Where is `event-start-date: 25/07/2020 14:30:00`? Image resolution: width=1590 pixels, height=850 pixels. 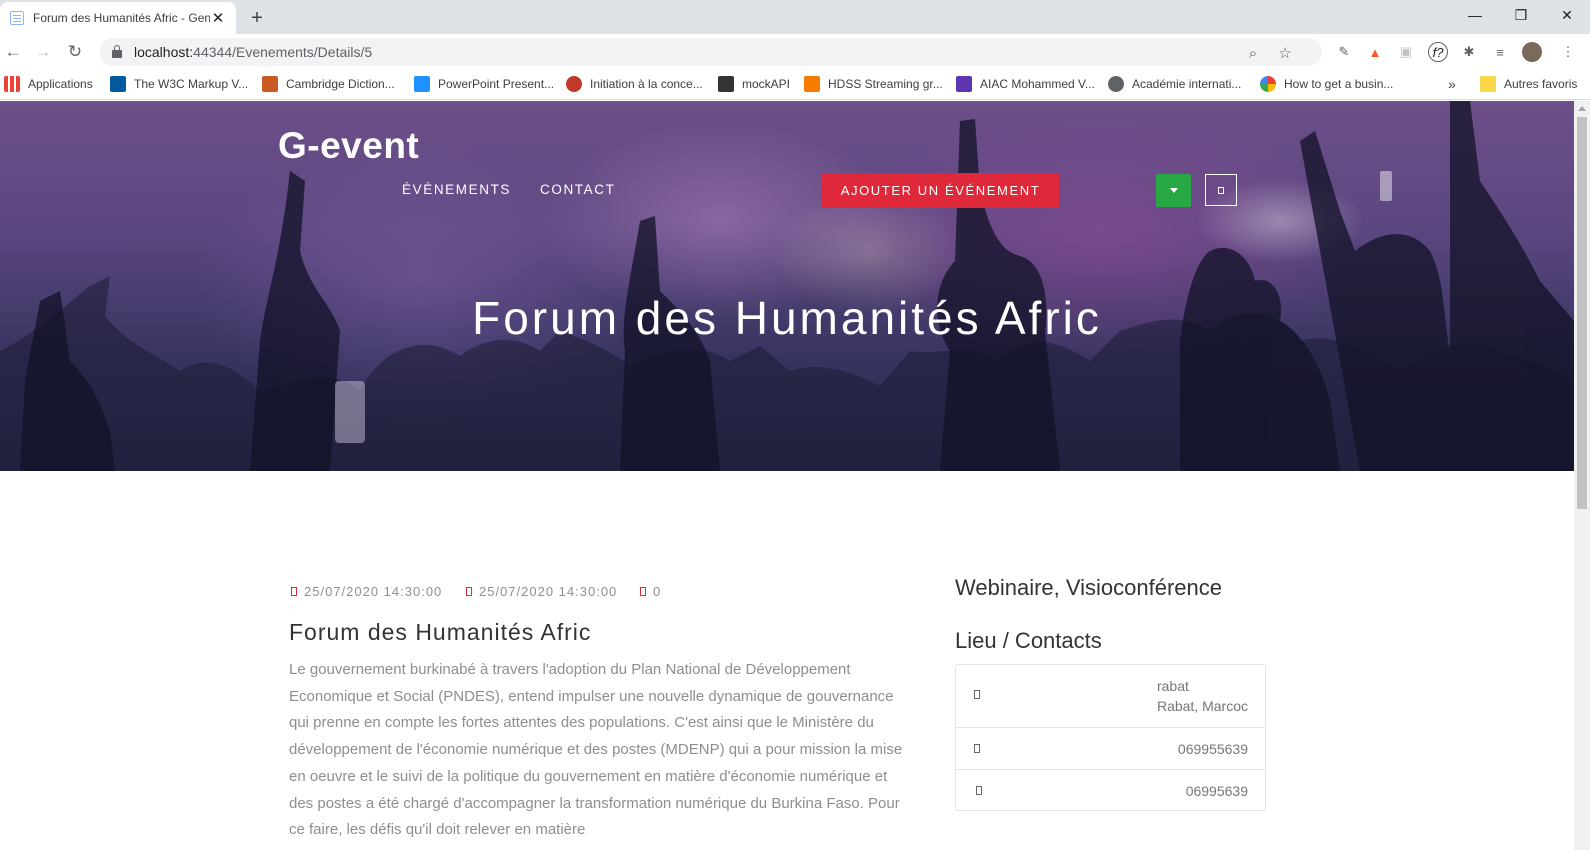 event-start-date: 25/07/2020 14:30:00 is located at coordinates (366, 591).